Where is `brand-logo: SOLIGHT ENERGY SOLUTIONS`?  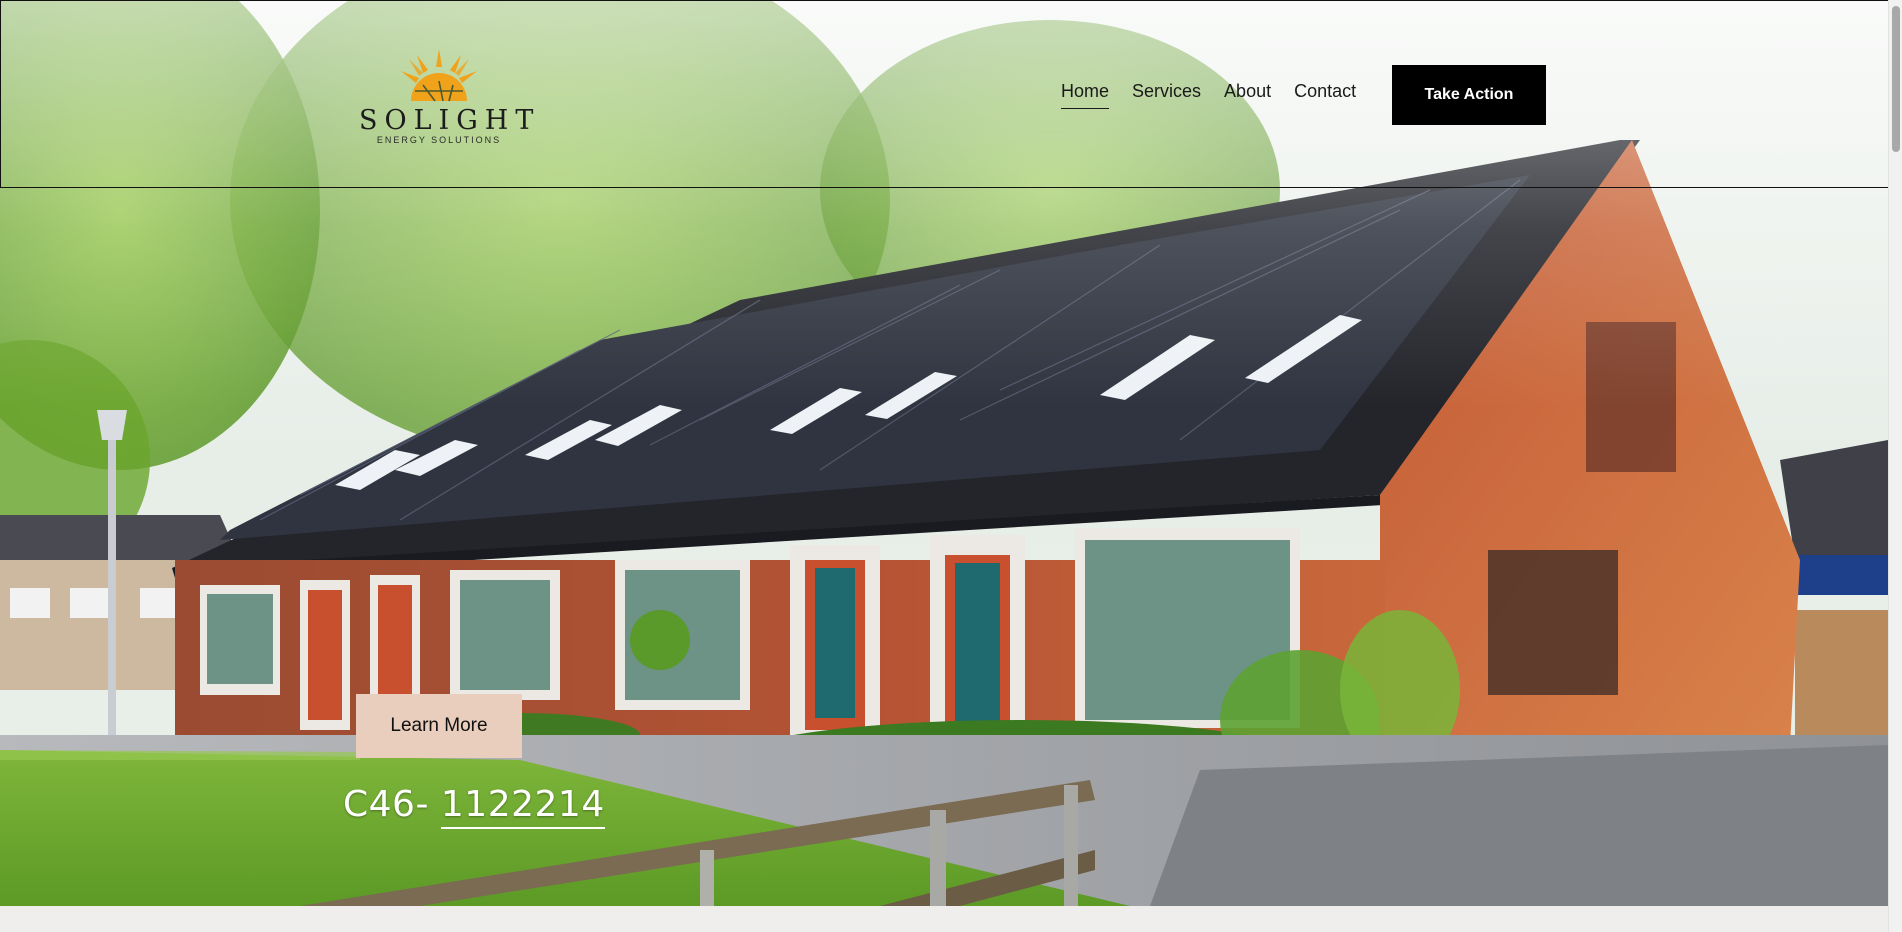 brand-logo: SOLIGHT ENERGY SOLUTIONS is located at coordinates (450, 95).